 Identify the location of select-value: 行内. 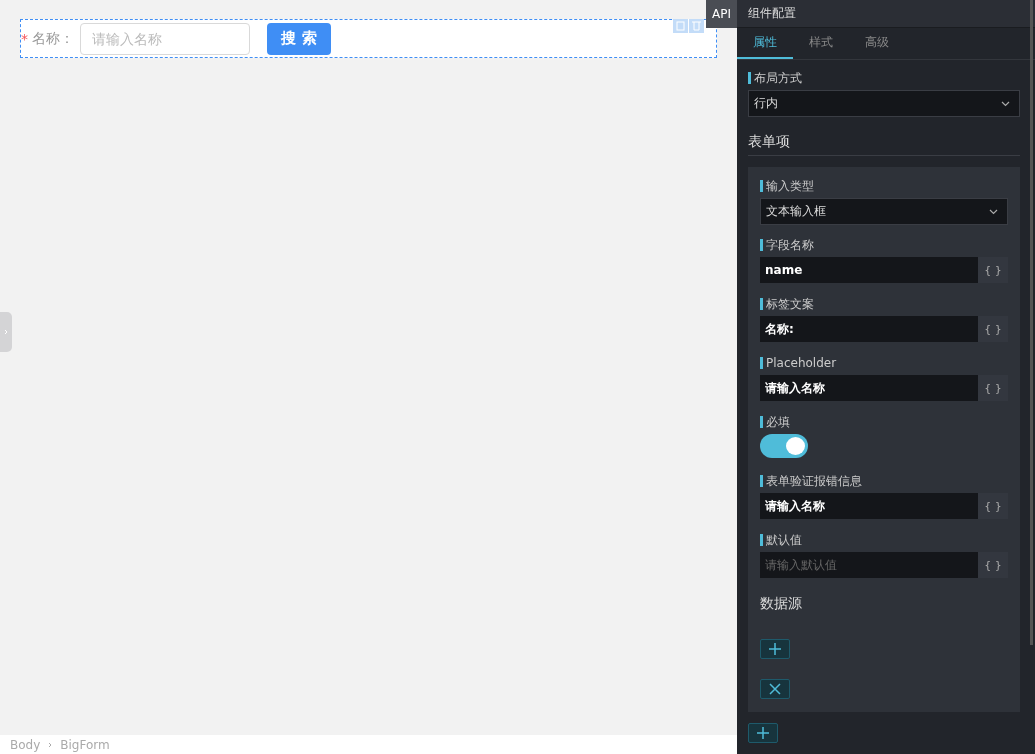
(766, 103).